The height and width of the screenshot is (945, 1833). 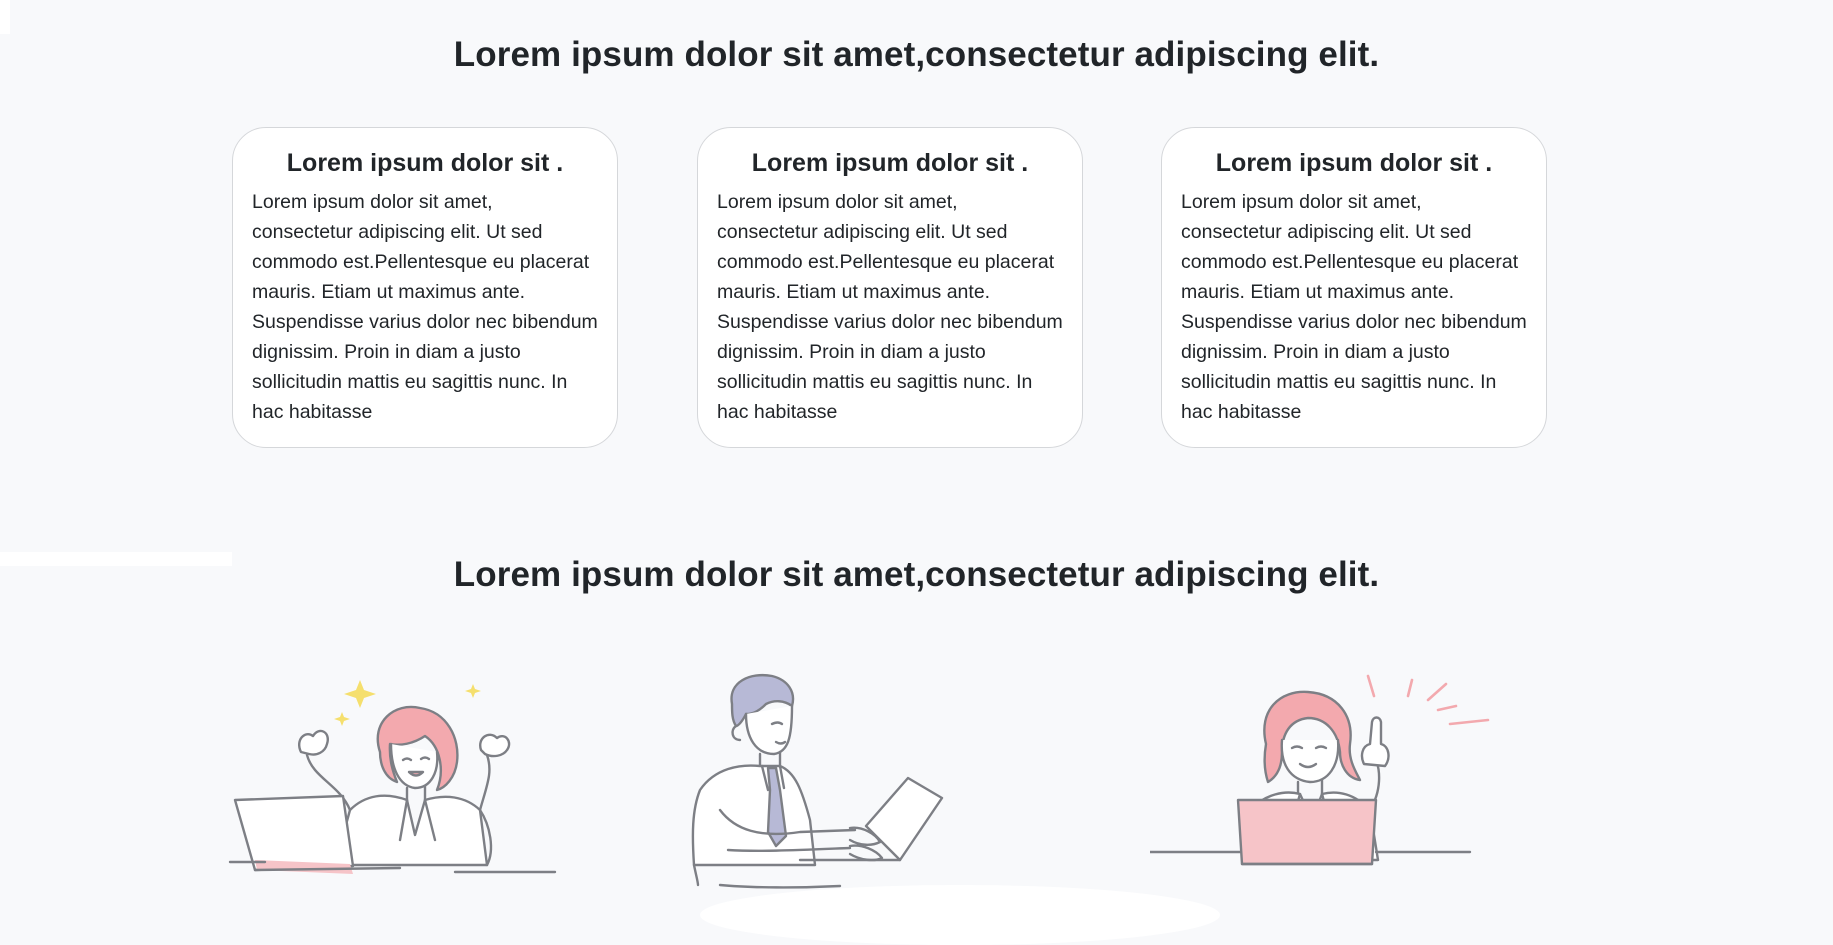 I want to click on corner-strip, so click(x=5, y=17).